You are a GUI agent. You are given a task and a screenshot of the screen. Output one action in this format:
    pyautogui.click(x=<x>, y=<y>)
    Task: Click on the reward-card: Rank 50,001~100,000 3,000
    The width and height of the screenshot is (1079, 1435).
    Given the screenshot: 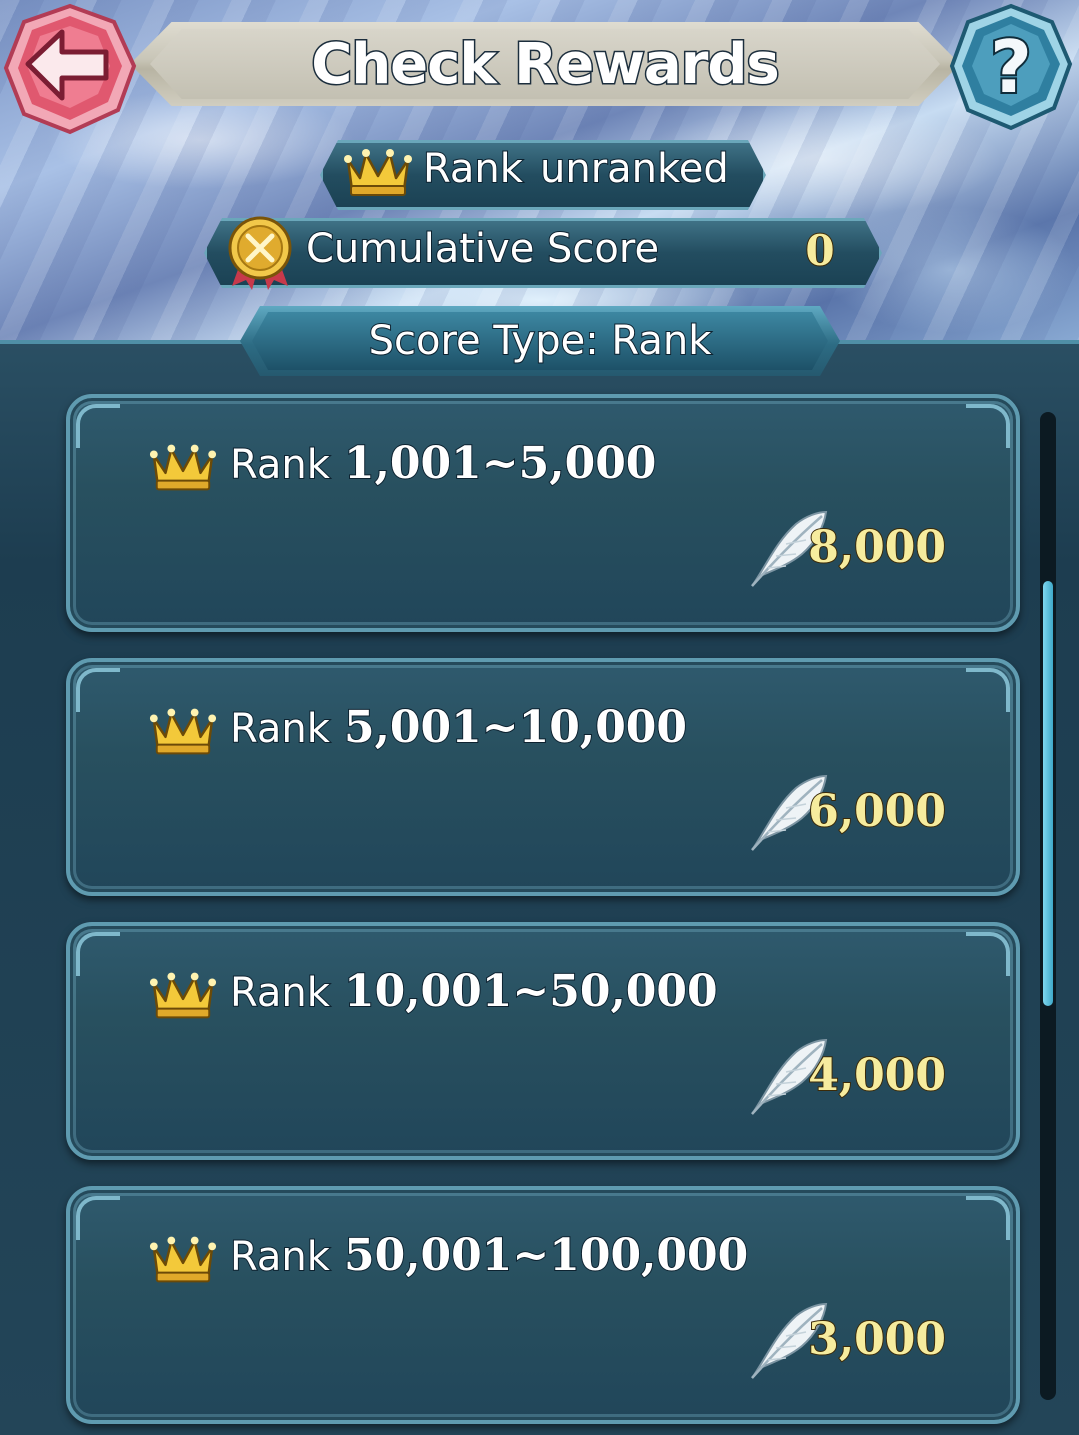 What is the action you would take?
    pyautogui.click(x=543, y=1305)
    